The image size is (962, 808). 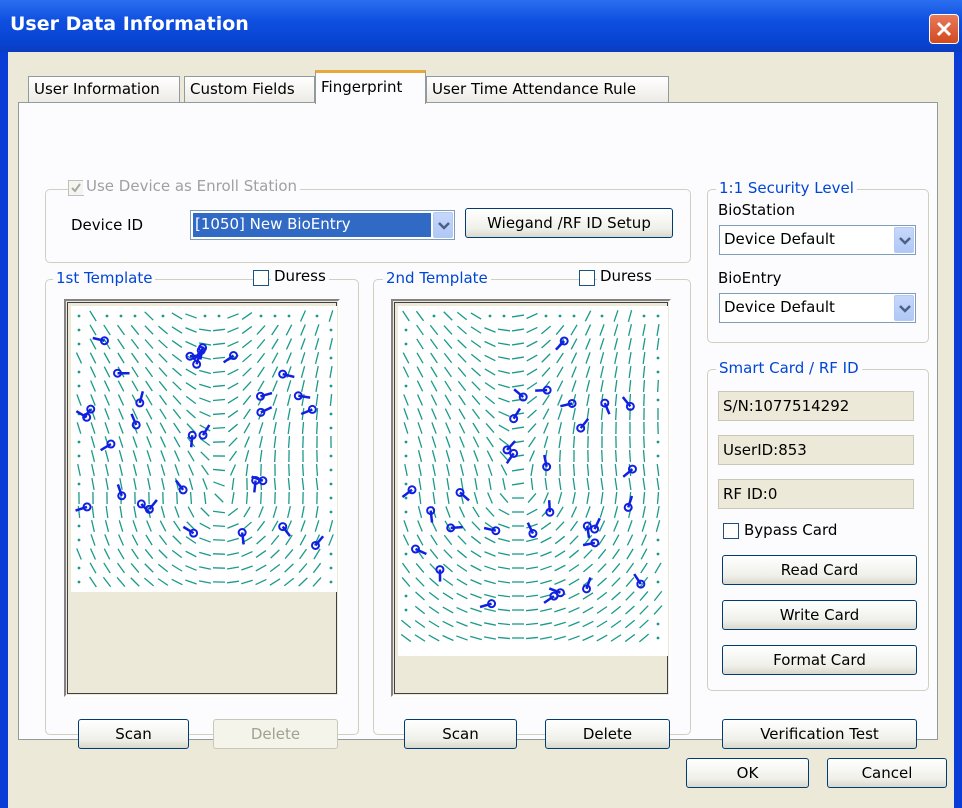 I want to click on second-fingerprint-image, so click(x=533, y=481).